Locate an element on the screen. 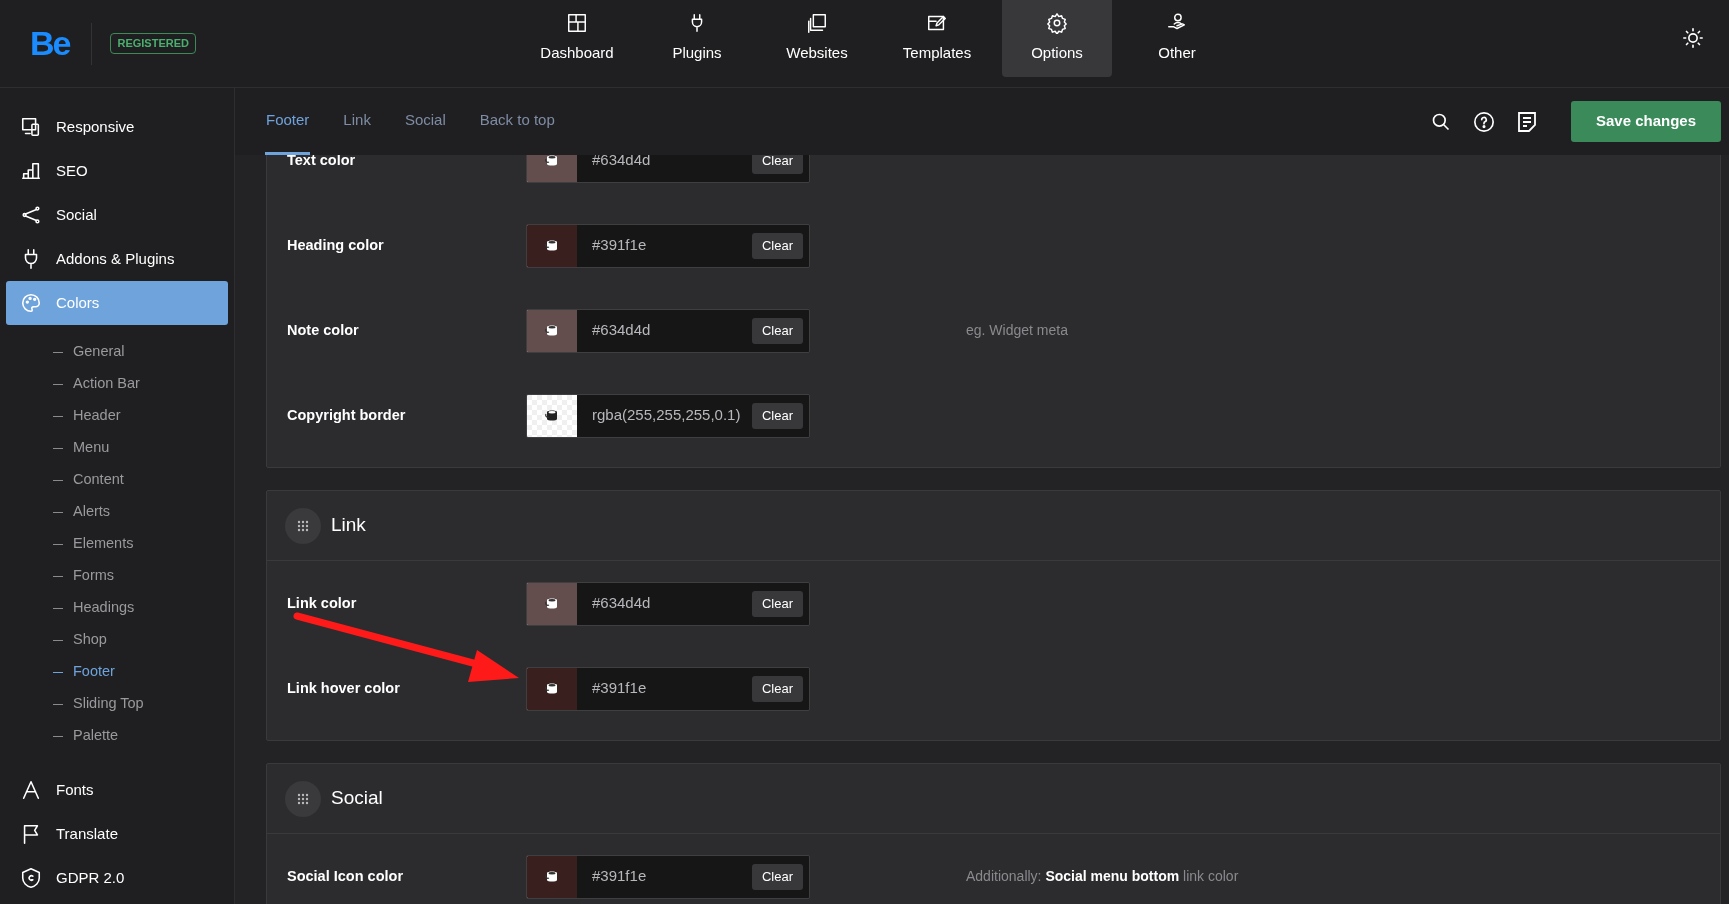 Image resolution: width=1729 pixels, height=904 pixels. field-label: Link color is located at coordinates (322, 603).